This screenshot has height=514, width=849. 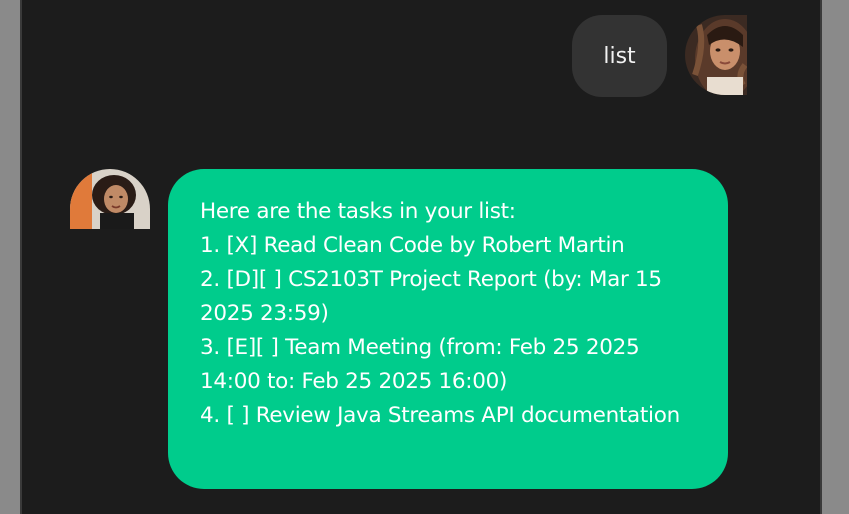 I want to click on user-message-bubble: list, so click(x=619, y=56).